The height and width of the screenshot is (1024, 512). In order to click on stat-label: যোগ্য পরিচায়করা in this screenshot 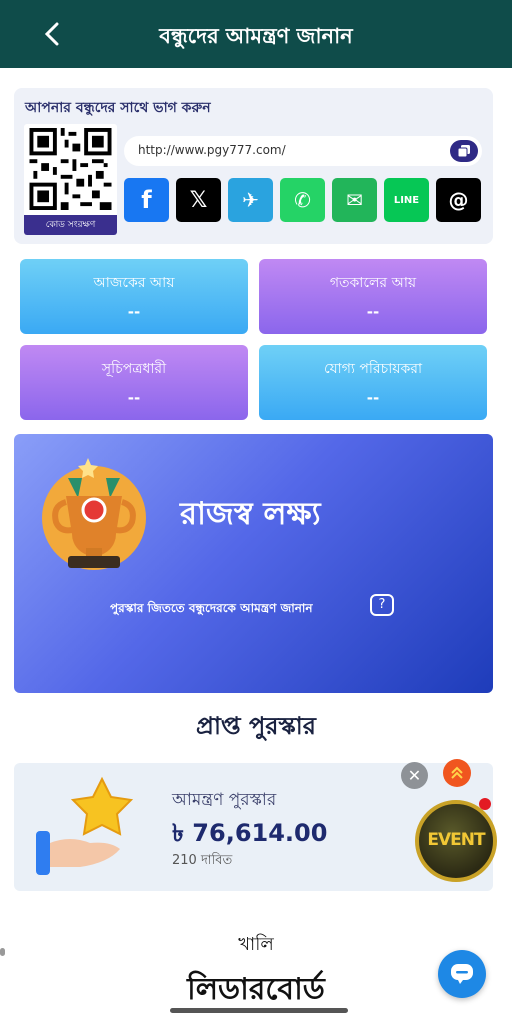, I will do `click(373, 369)`.